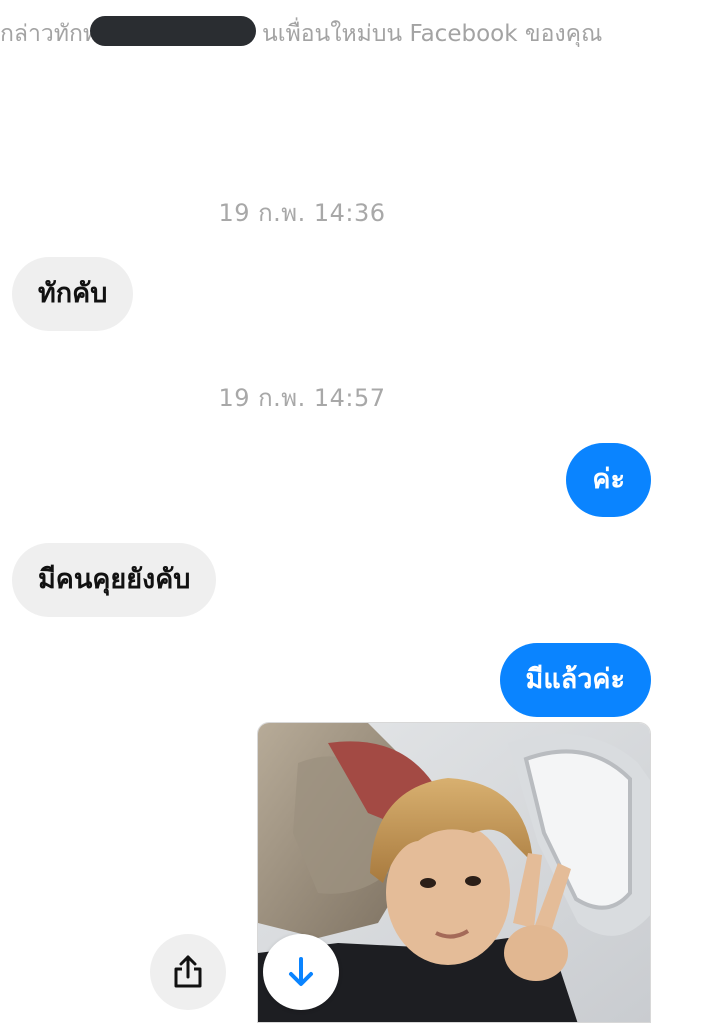 The height and width of the screenshot is (1023, 702). What do you see at coordinates (432, 34) in the screenshot?
I see `intro-text-end: นเพื่อนใหม่บน Facebook ของคุณ` at bounding box center [432, 34].